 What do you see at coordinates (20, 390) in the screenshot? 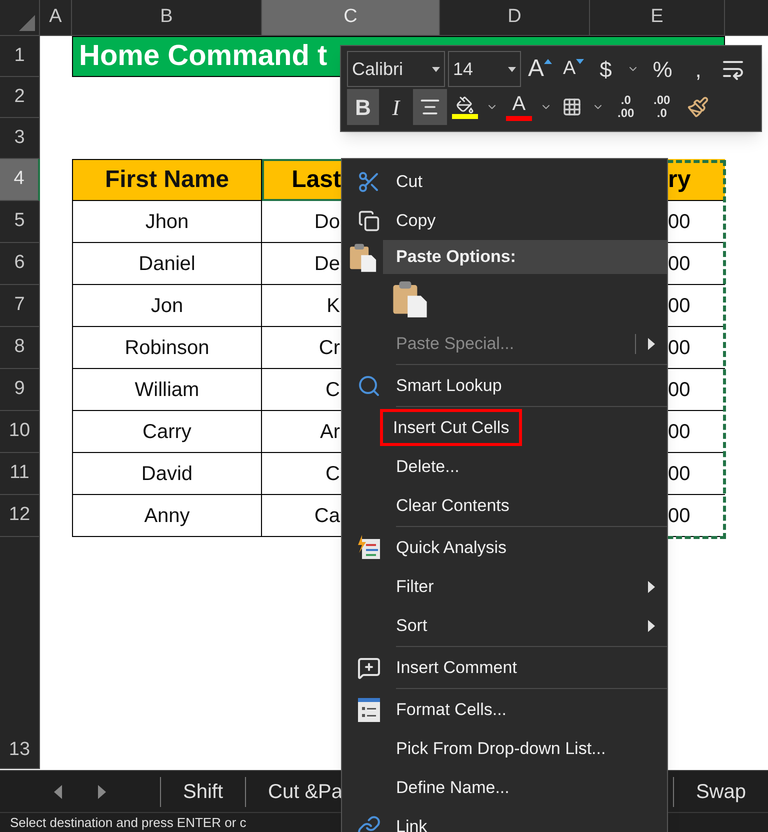
I see `row-header: 9` at bounding box center [20, 390].